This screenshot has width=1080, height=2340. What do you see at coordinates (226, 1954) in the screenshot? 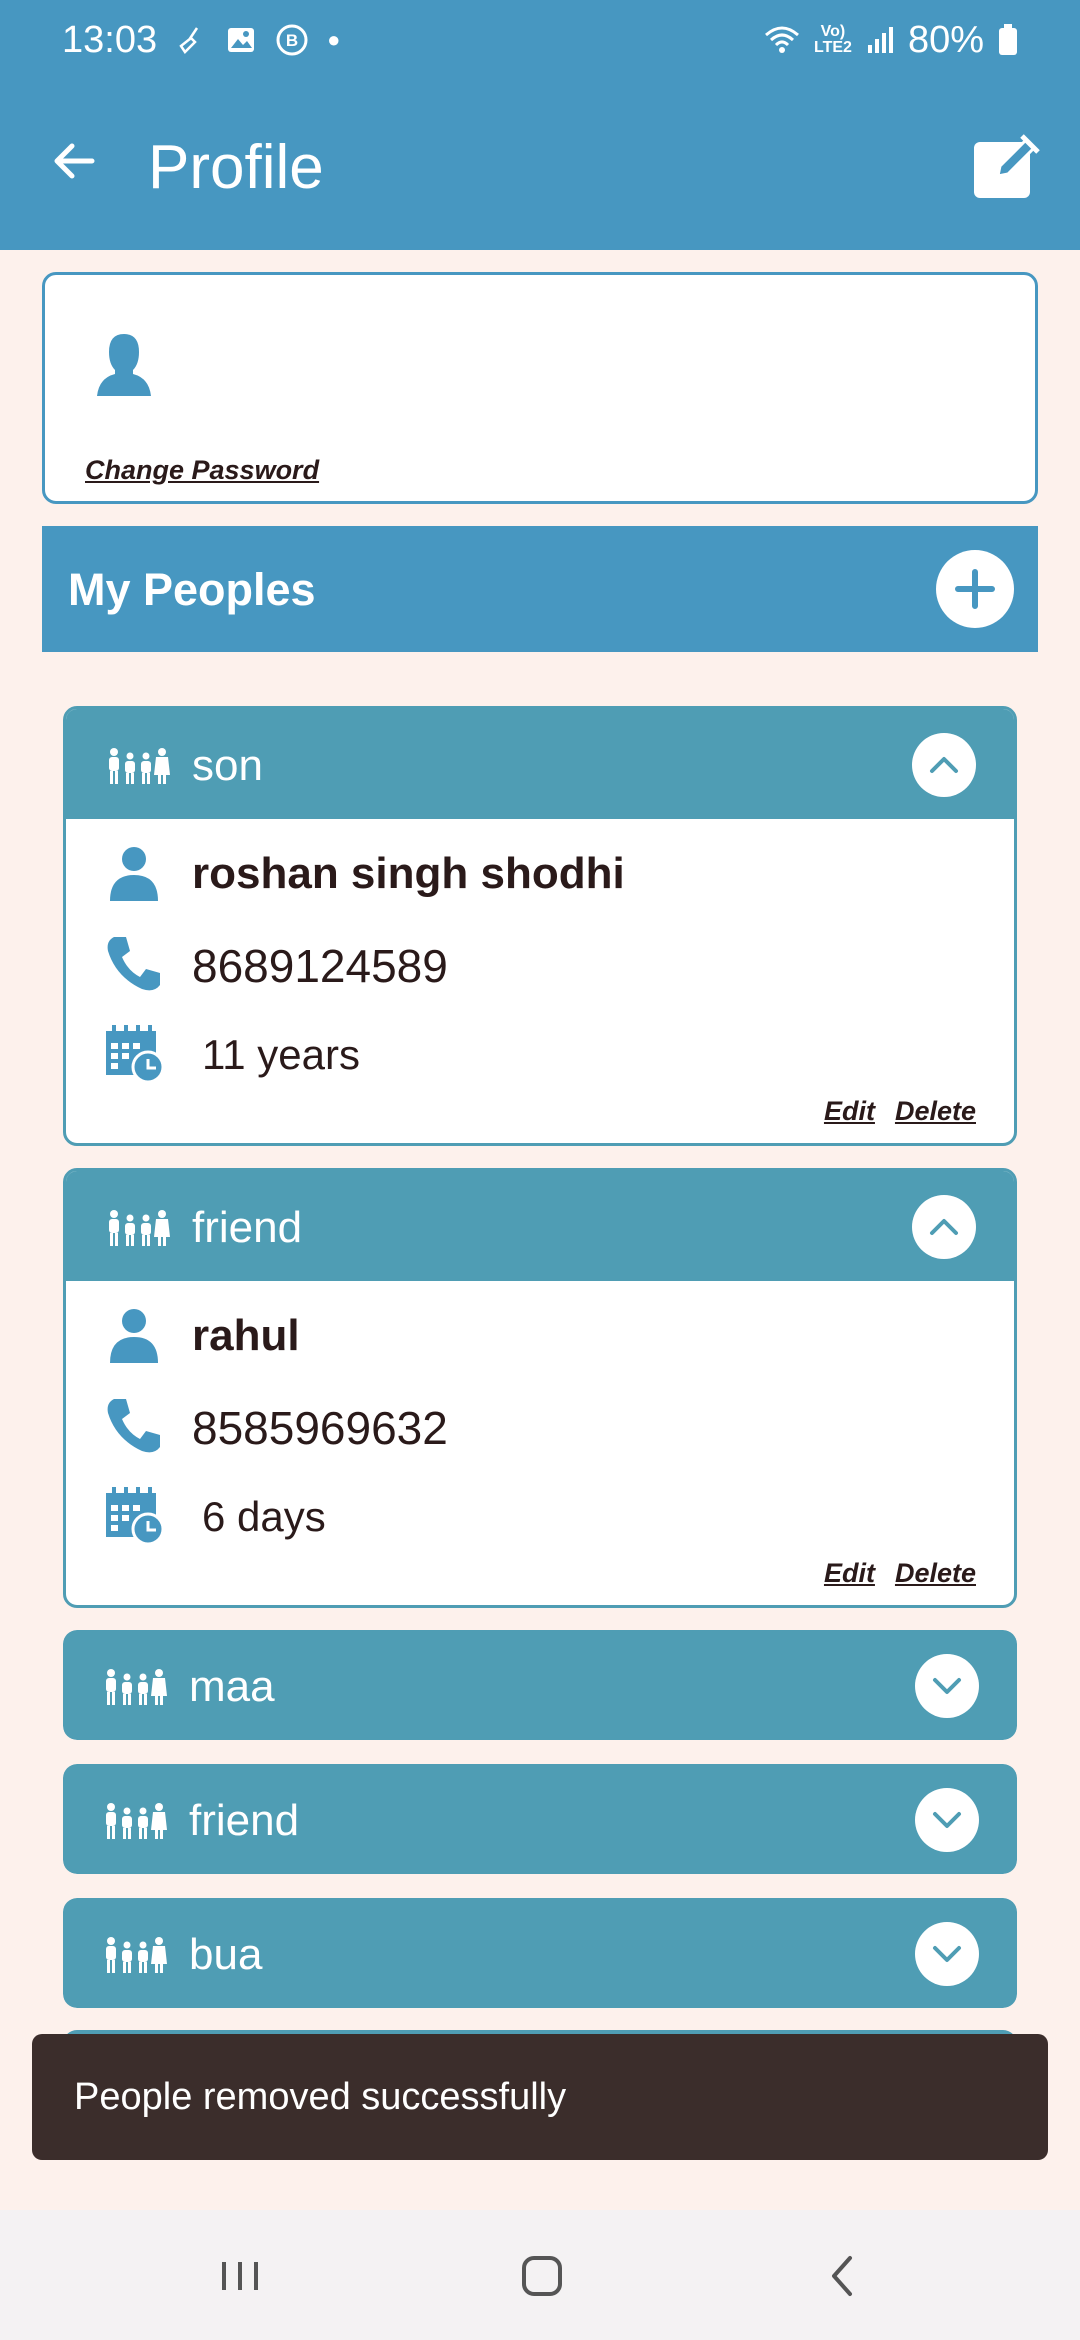
I see `group-name: bua` at bounding box center [226, 1954].